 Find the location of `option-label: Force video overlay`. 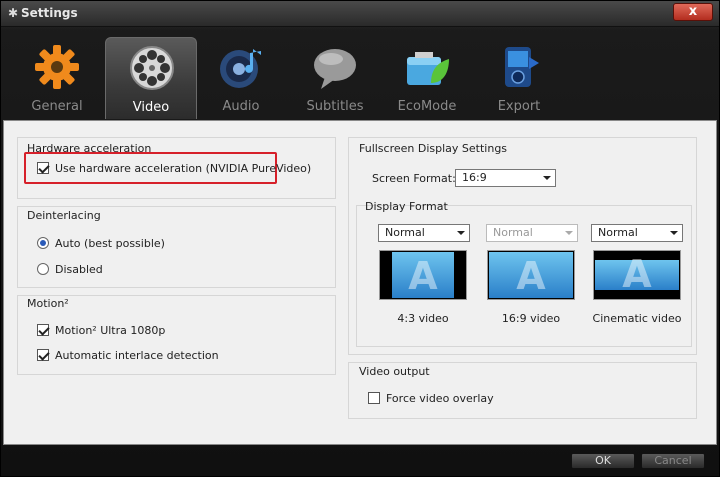

option-label: Force video overlay is located at coordinates (440, 398).